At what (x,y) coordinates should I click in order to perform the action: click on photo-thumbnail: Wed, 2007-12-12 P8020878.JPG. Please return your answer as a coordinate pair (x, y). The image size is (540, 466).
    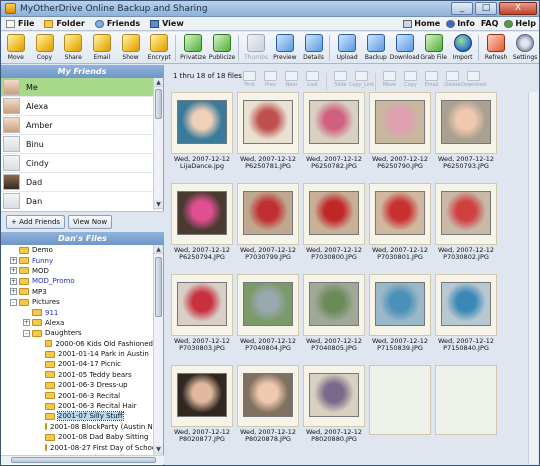
    Looking at the image, I should click on (268, 404).